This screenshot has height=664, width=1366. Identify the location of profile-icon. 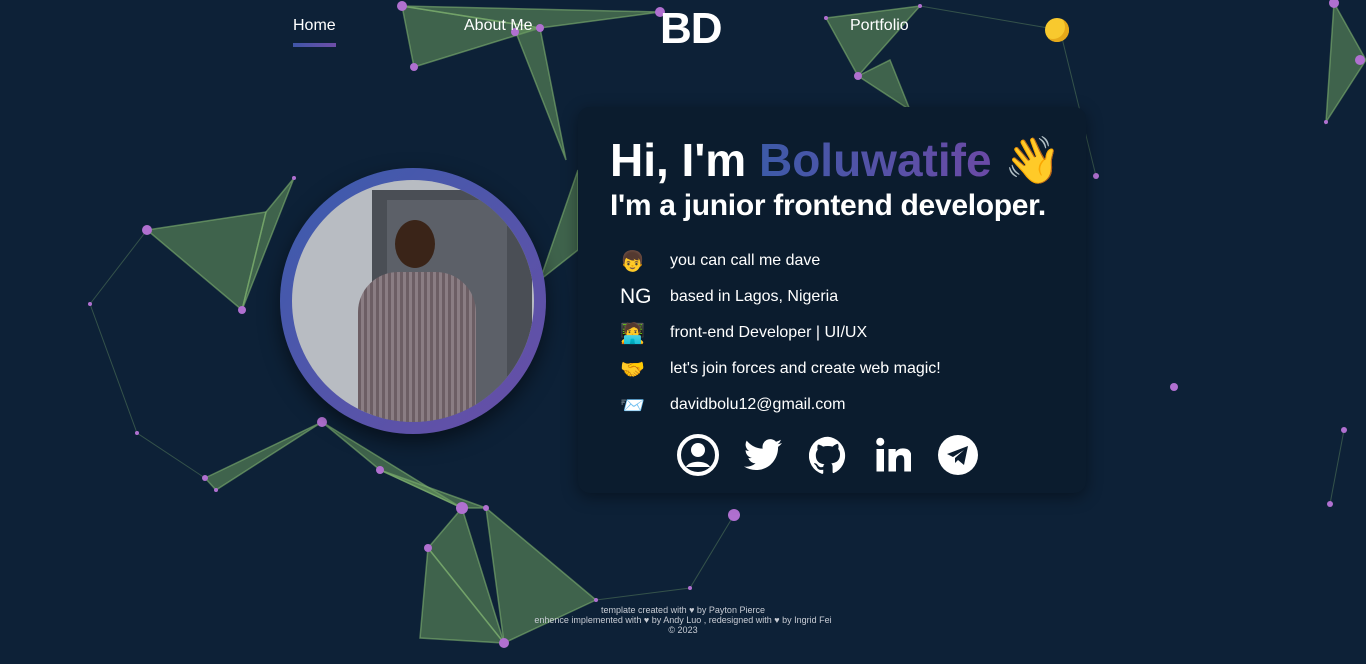
(698, 455).